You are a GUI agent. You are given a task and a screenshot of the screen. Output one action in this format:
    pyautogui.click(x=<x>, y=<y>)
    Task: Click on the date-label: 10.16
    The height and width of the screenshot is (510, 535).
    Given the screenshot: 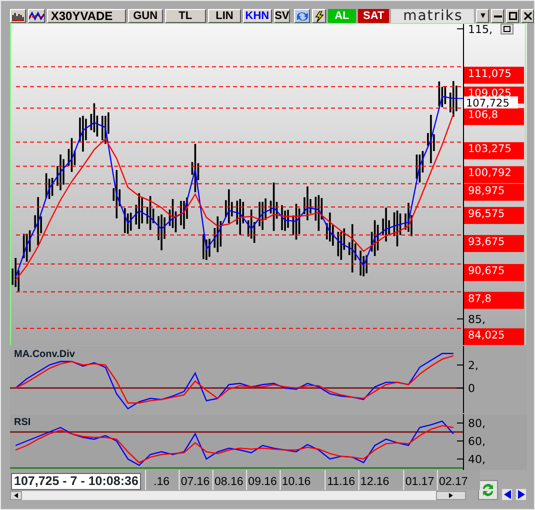 What is the action you would take?
    pyautogui.click(x=296, y=482)
    